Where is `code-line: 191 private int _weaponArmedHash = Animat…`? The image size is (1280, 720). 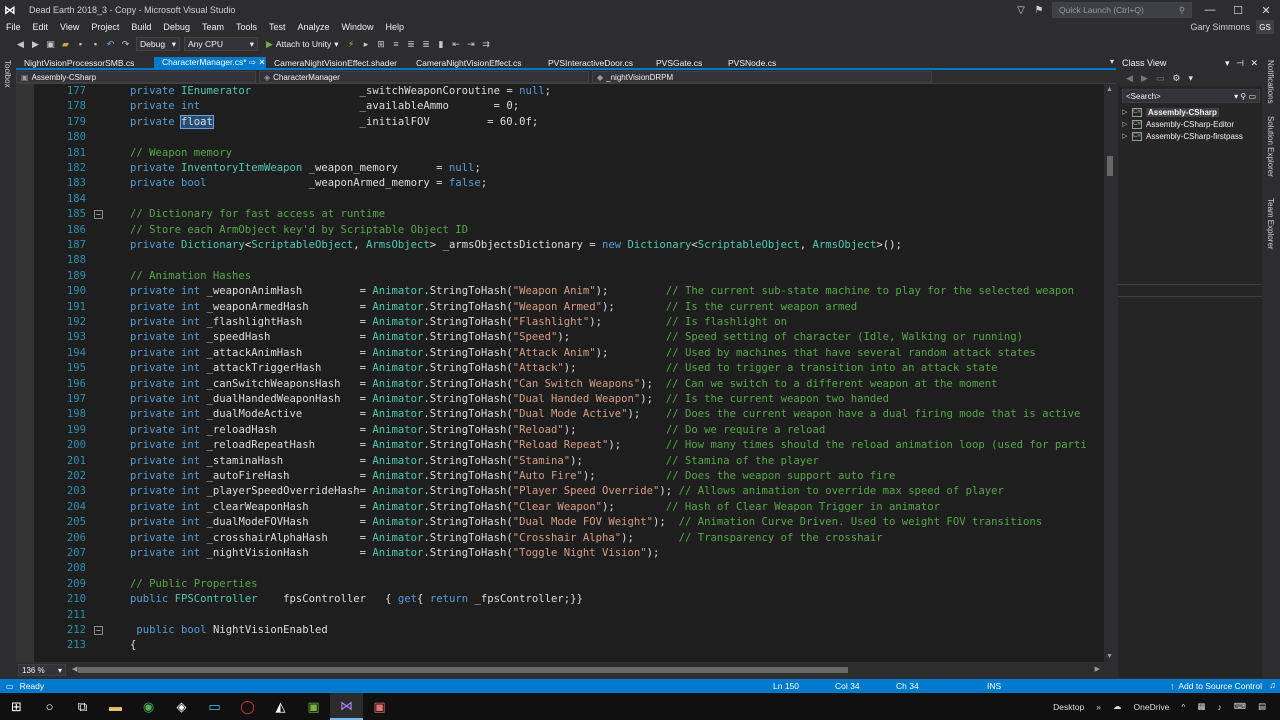
code-line: 191 private int _weaponArmedHash = Animat… is located at coordinates (569, 307).